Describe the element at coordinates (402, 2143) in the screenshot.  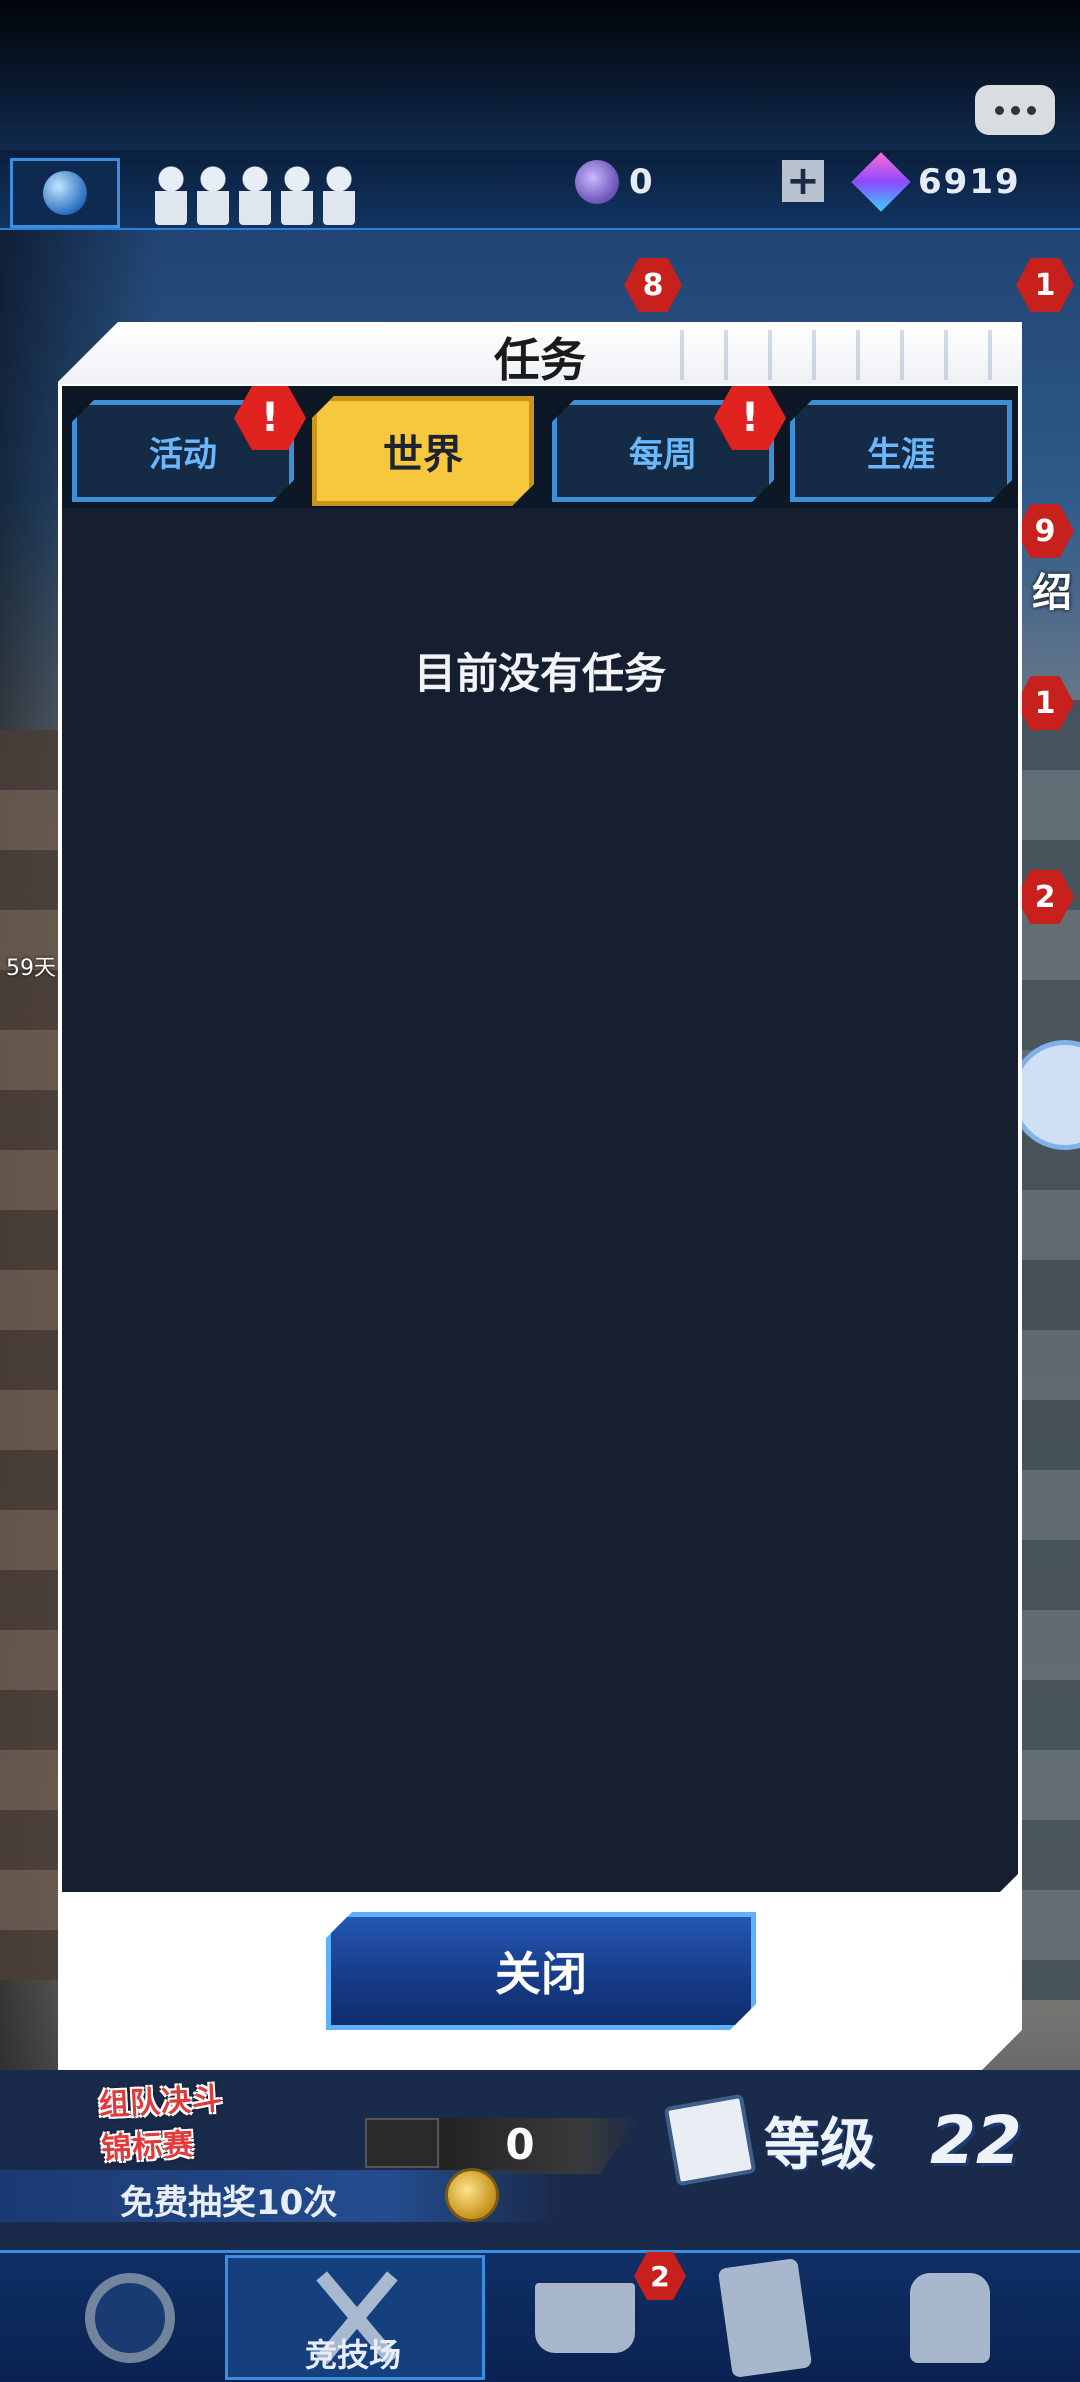
I see `mail-icon` at that location.